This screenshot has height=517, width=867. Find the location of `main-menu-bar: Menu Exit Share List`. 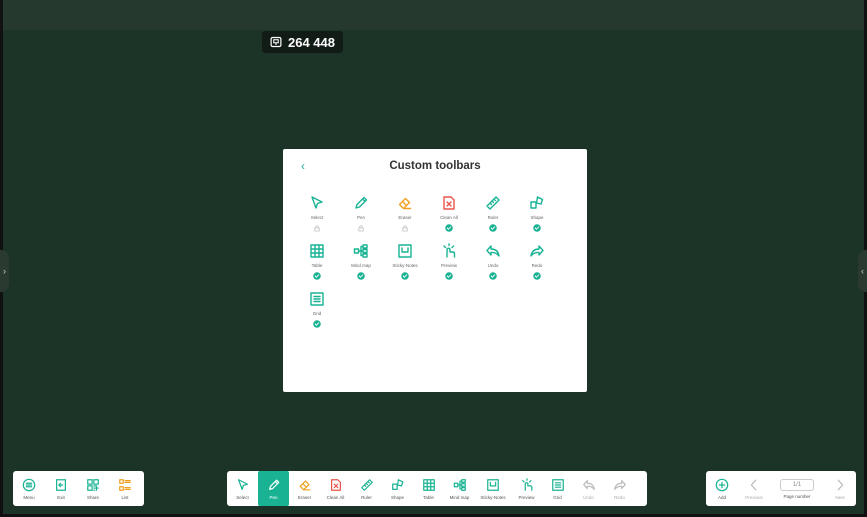

main-menu-bar: Menu Exit Share List is located at coordinates (78, 488).